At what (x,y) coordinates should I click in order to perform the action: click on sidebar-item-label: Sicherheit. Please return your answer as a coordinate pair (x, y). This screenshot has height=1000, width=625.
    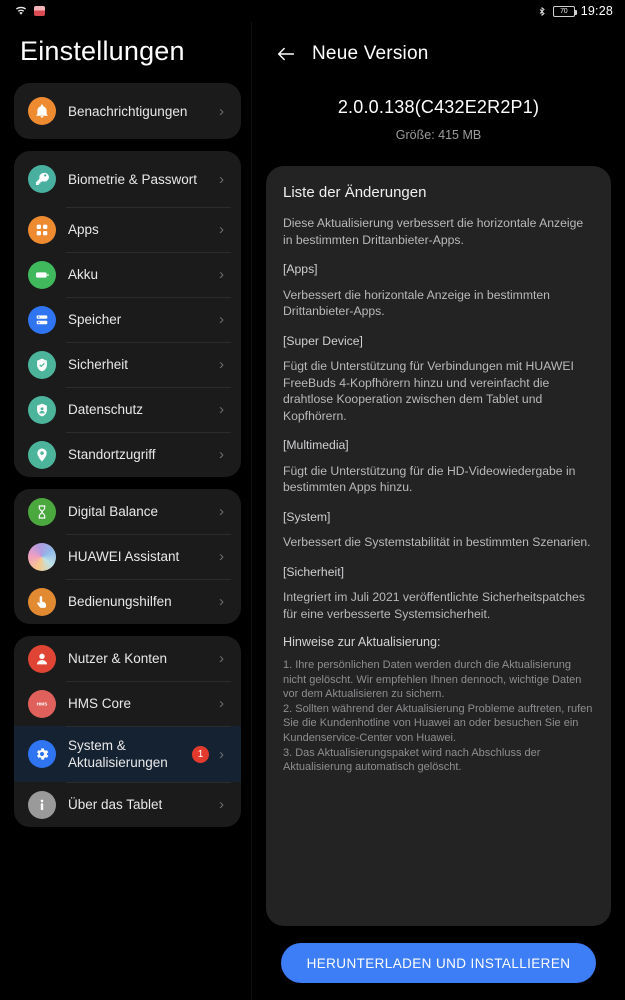
    Looking at the image, I should click on (98, 364).